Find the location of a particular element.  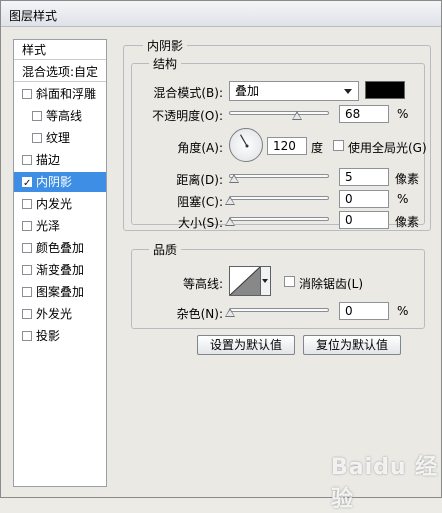

opacity-input: 68 is located at coordinates (364, 114).